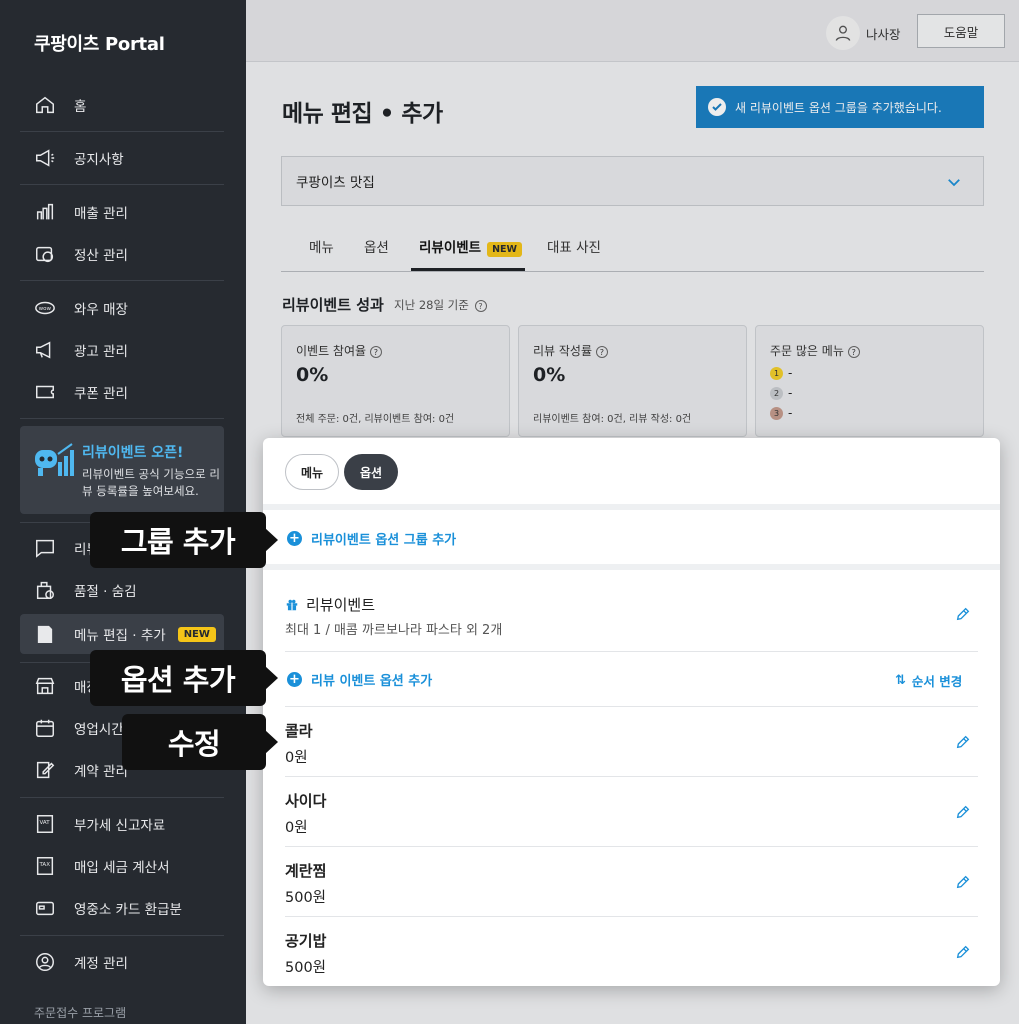 This screenshot has height=1024, width=1019. What do you see at coordinates (45, 634) in the screenshot?
I see `menu-book-icon` at bounding box center [45, 634].